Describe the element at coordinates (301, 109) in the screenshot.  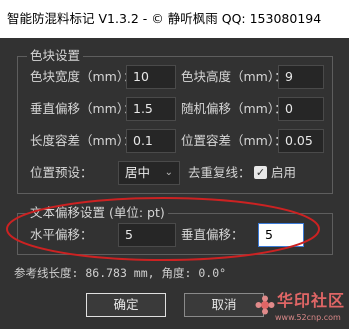
I see `random-offset-input: 0` at that location.